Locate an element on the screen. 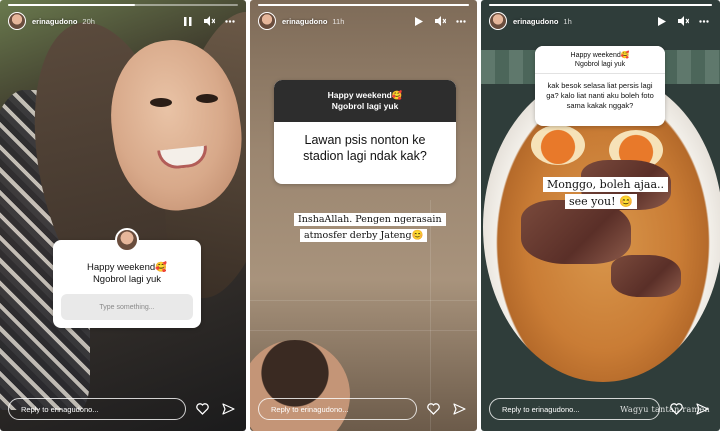 The height and width of the screenshot is (431, 720). story-time: 11h is located at coordinates (338, 21).